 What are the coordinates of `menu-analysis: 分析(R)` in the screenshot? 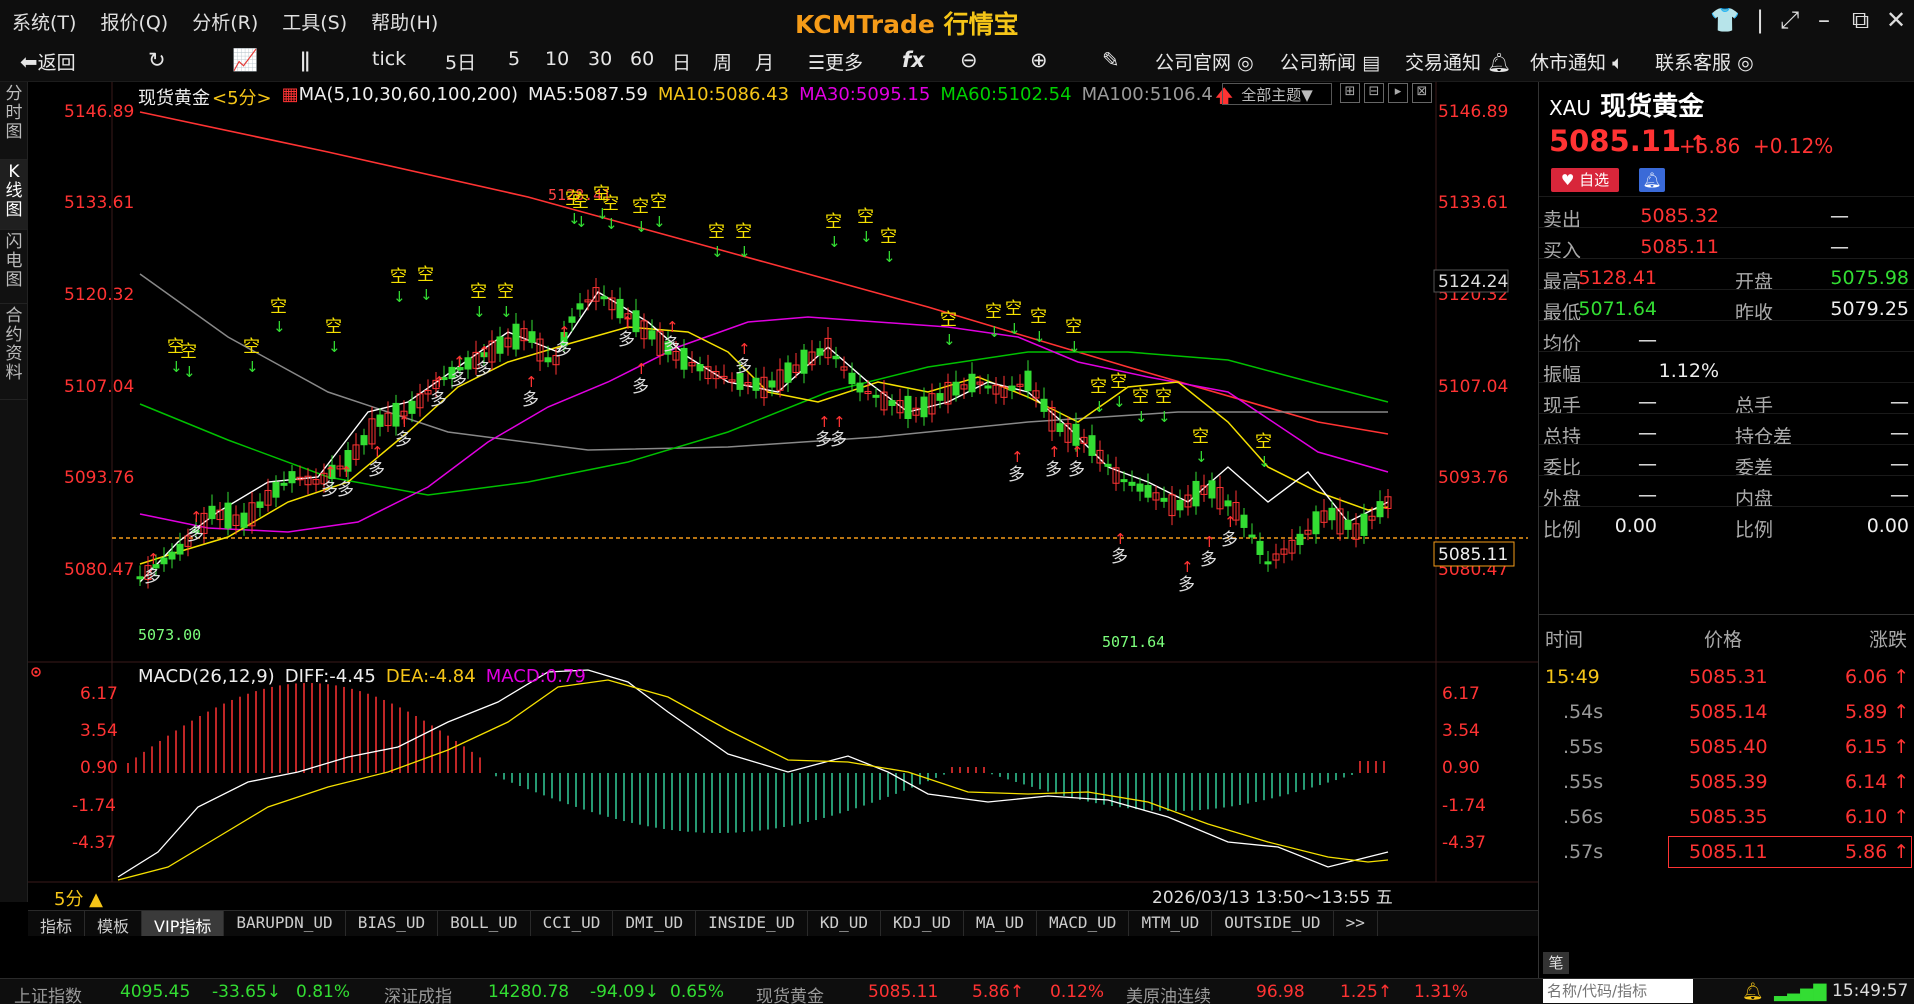 It's located at (225, 21).